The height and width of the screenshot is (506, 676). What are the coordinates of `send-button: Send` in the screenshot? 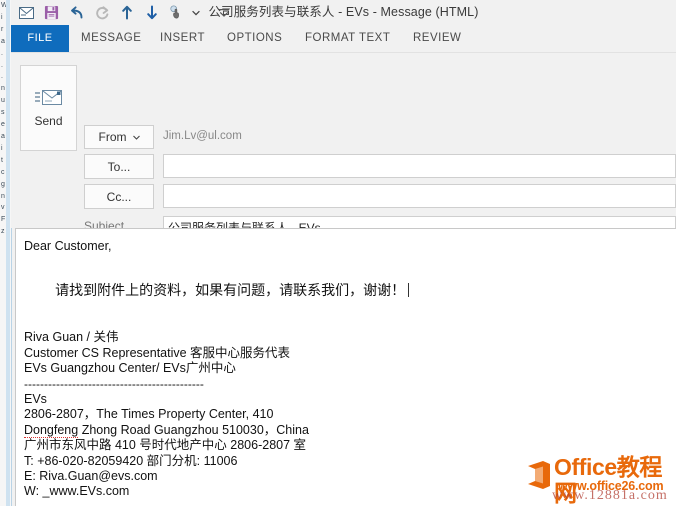 It's located at (48, 108).